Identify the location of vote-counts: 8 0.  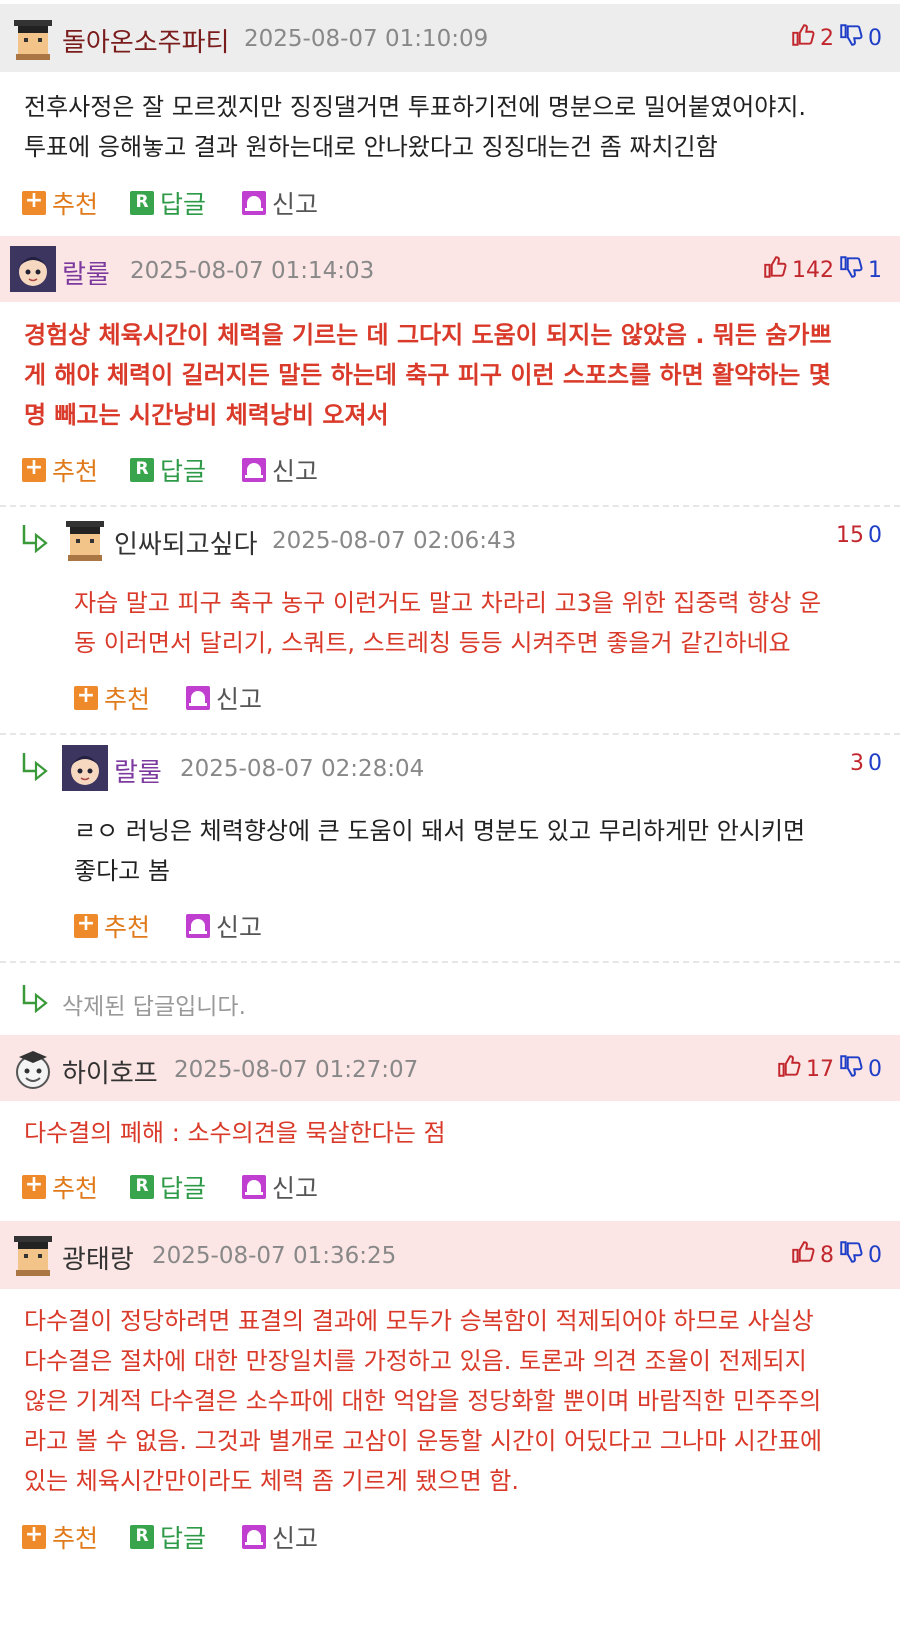
(836, 1255).